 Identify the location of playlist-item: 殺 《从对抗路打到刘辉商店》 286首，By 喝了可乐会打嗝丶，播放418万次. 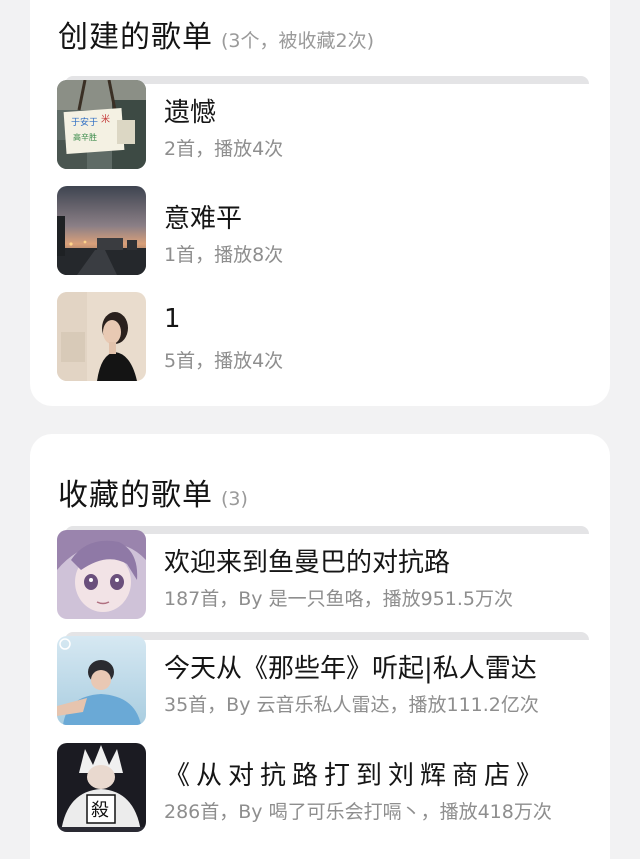
(327, 789).